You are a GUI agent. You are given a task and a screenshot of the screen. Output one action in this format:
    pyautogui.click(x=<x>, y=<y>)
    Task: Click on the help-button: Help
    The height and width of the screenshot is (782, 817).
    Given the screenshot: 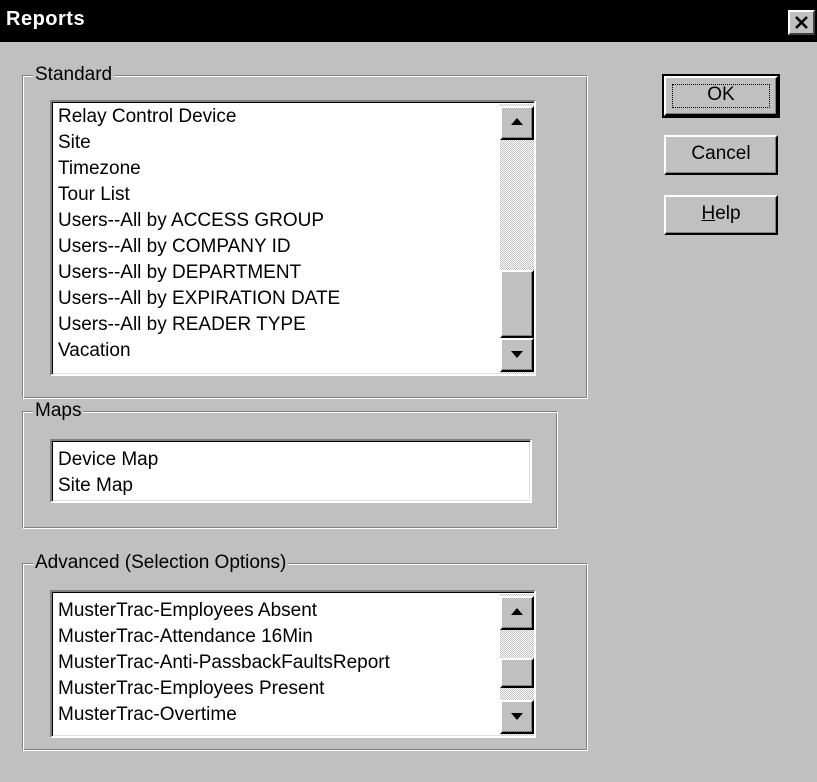 What is the action you would take?
    pyautogui.click(x=721, y=215)
    